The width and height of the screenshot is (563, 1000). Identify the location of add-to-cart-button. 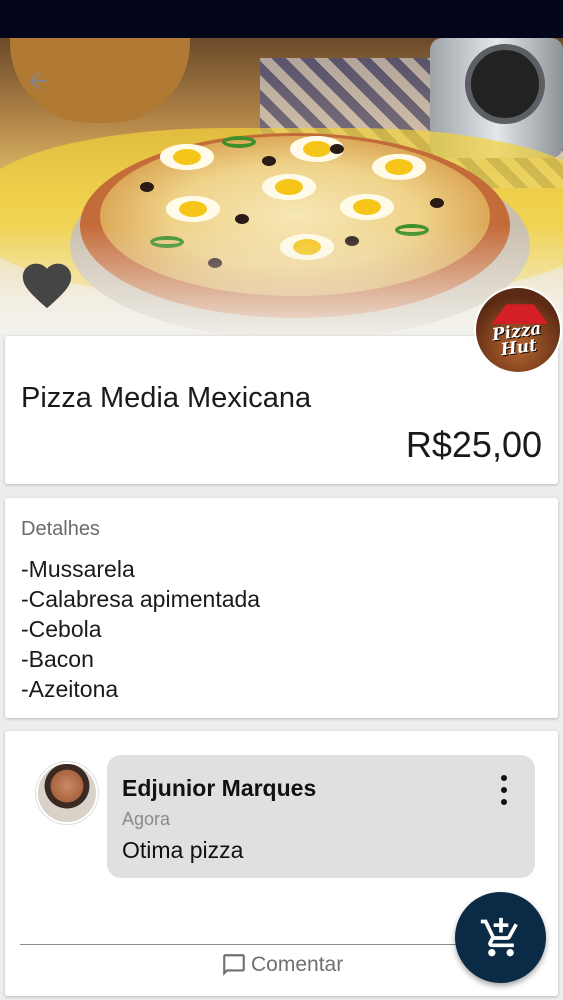
(500, 937).